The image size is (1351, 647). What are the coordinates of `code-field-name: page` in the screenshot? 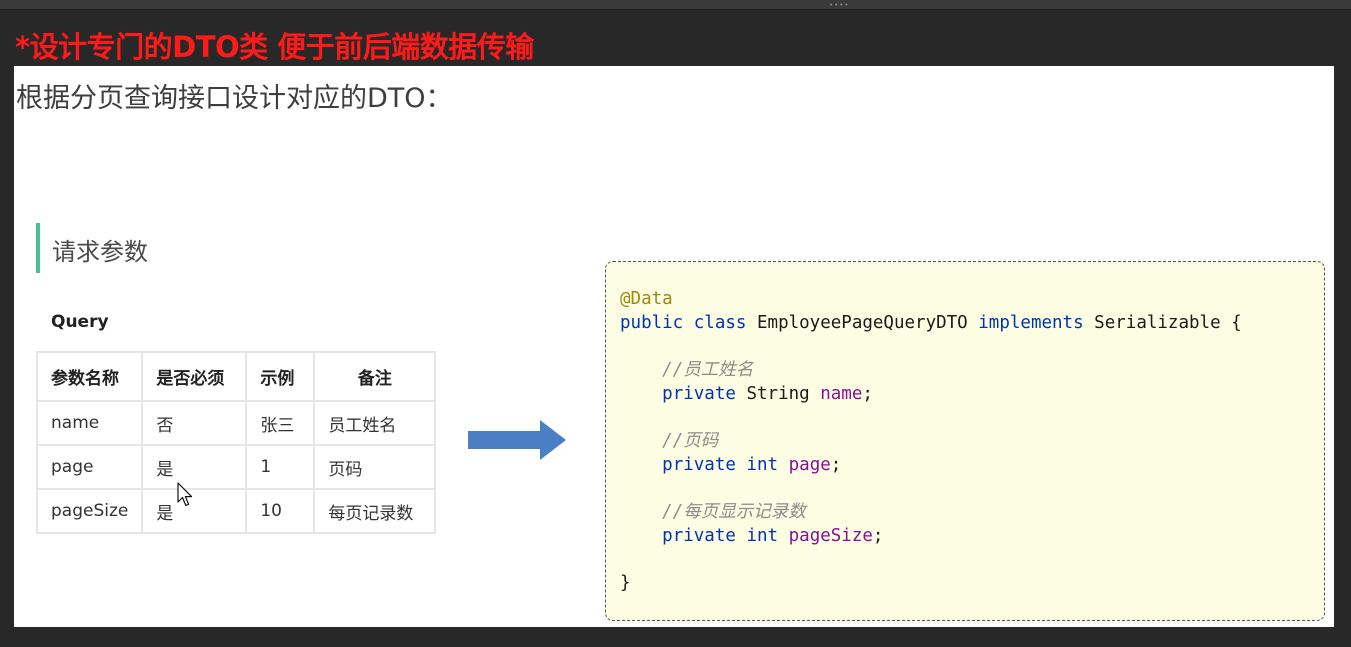 It's located at (809, 464).